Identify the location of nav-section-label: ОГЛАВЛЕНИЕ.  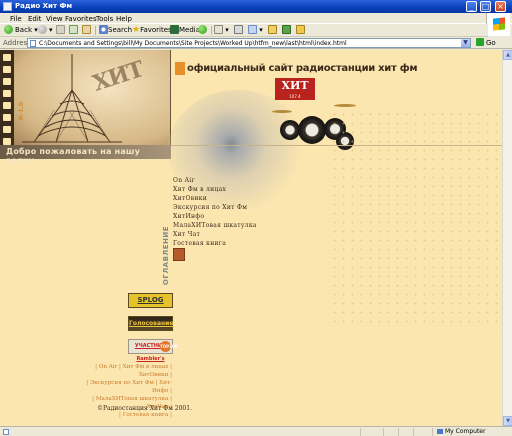
(166, 256).